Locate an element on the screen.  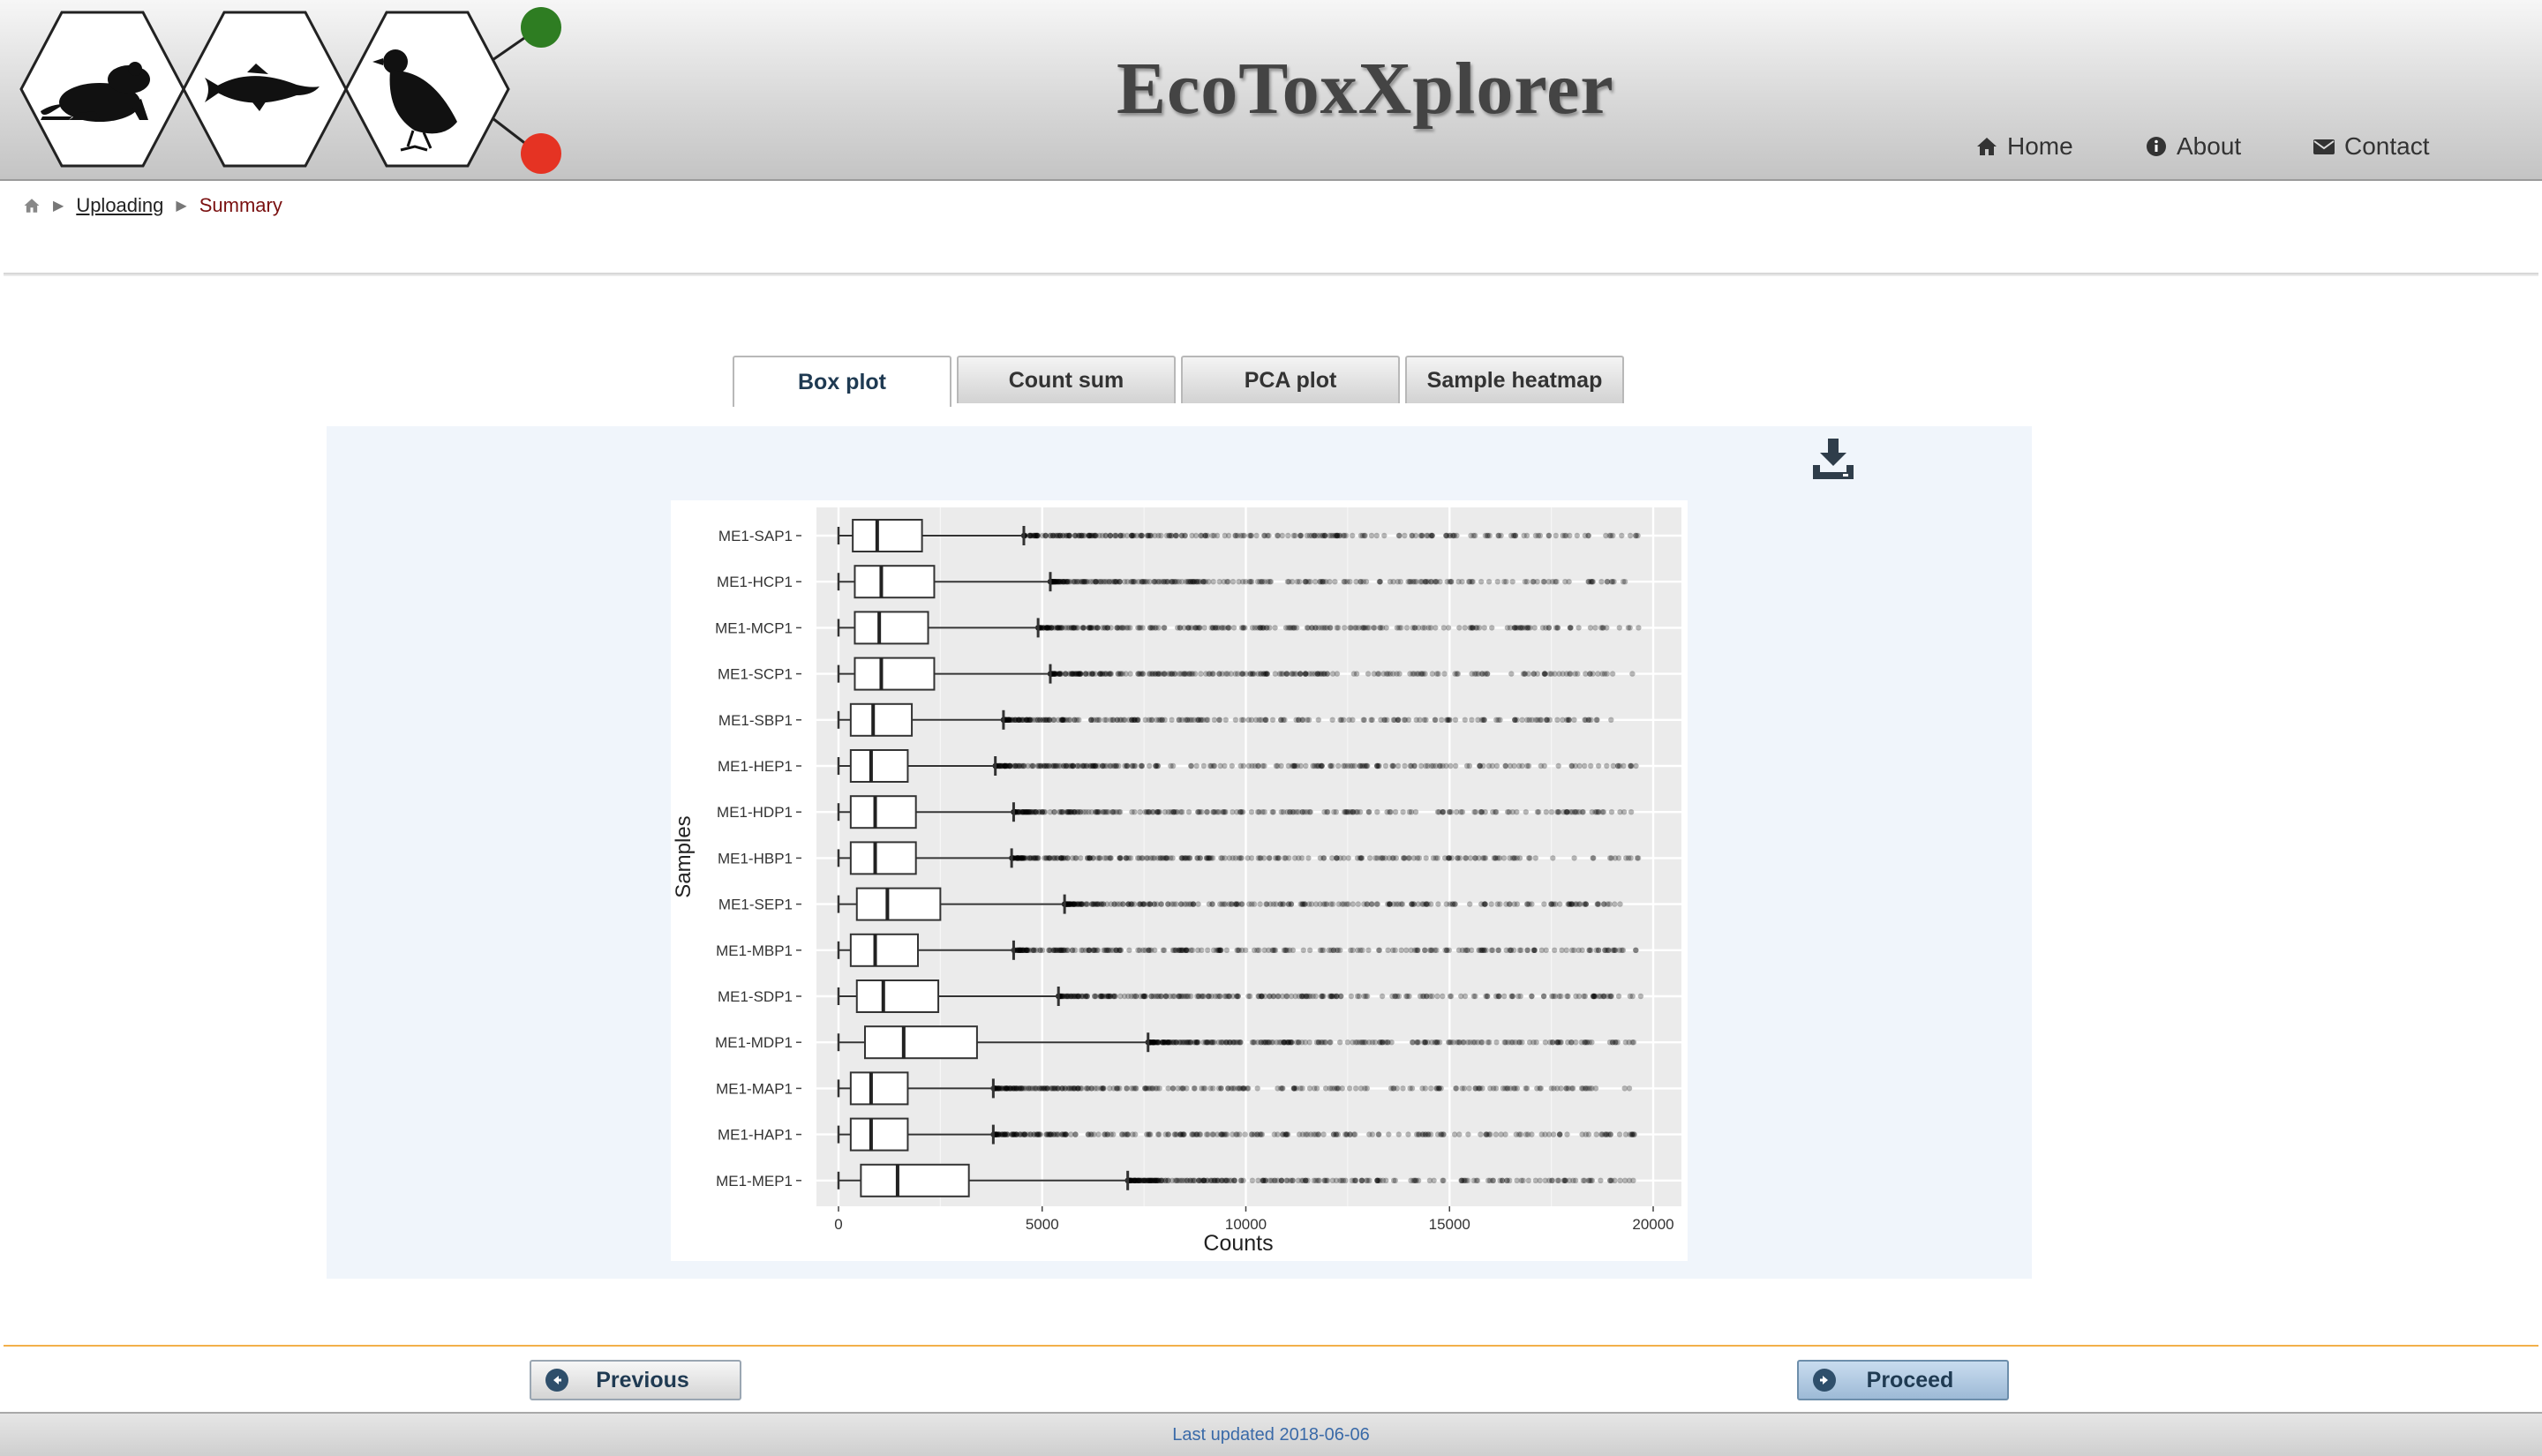
tab-sample-heatmap: Sample heatmap is located at coordinates (1514, 379).